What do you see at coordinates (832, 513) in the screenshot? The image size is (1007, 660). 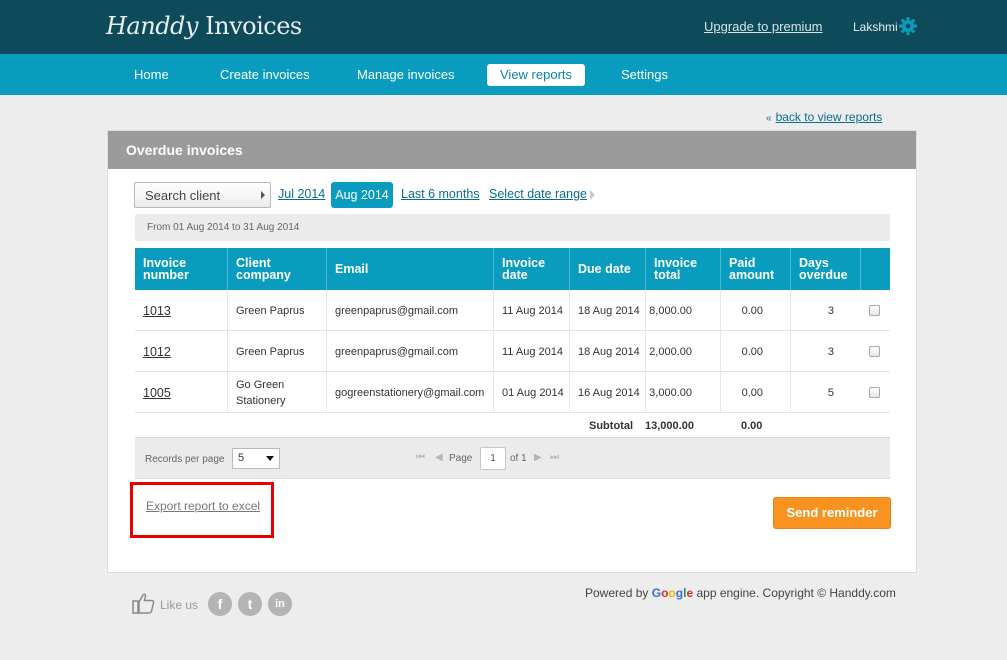 I see `send-reminder-button: Send reminder` at bounding box center [832, 513].